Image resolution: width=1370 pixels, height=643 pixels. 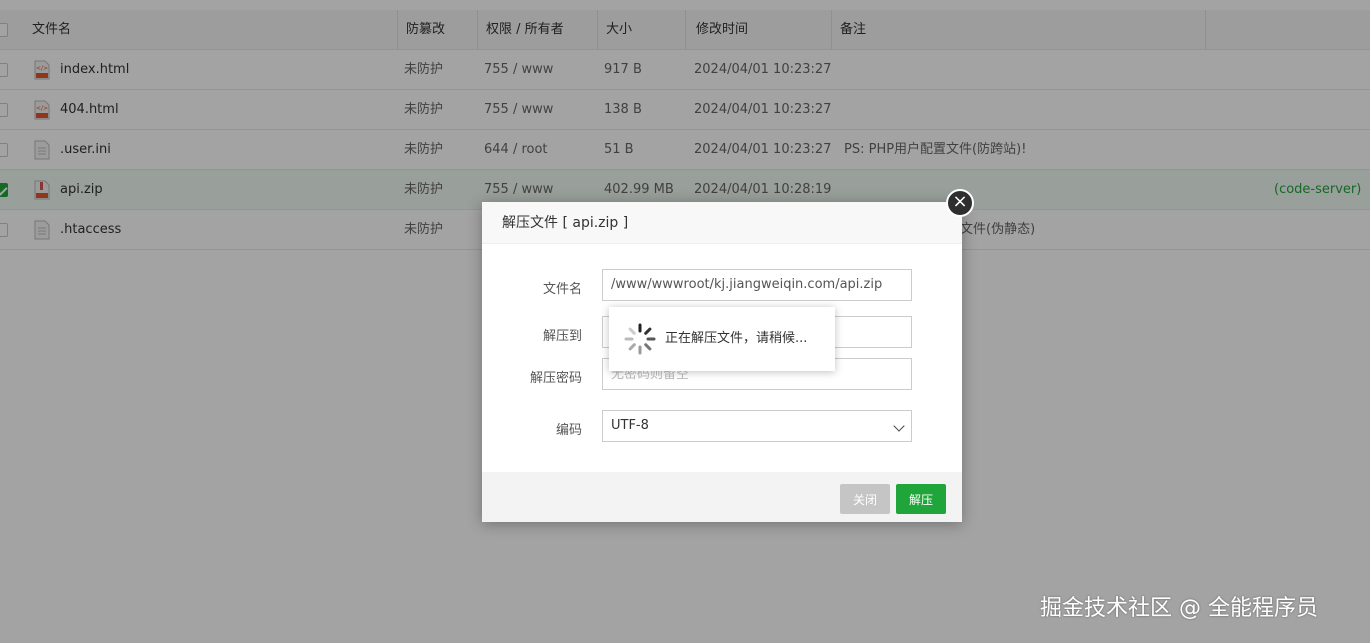 I want to click on dialog-footer: 关闭 解压, so click(x=722, y=497).